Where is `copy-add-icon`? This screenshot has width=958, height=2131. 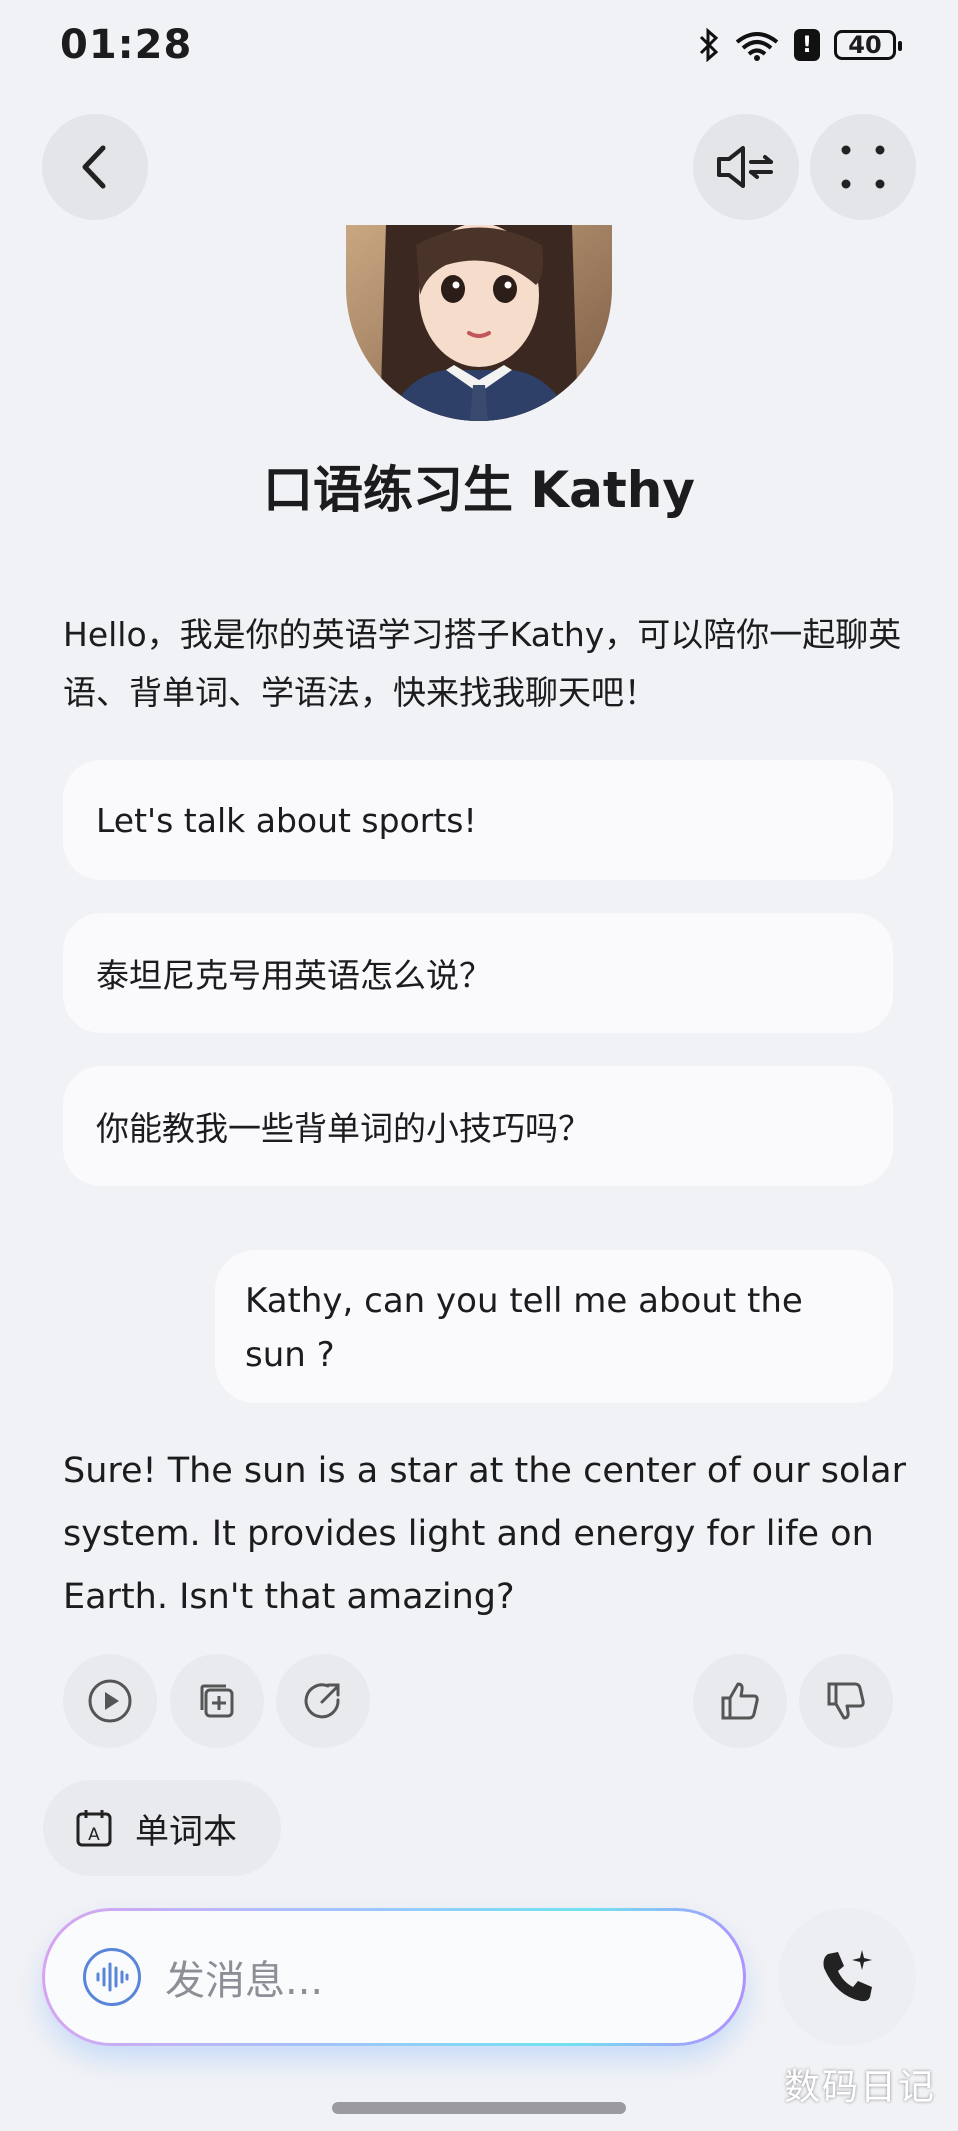
copy-add-icon is located at coordinates (217, 1701).